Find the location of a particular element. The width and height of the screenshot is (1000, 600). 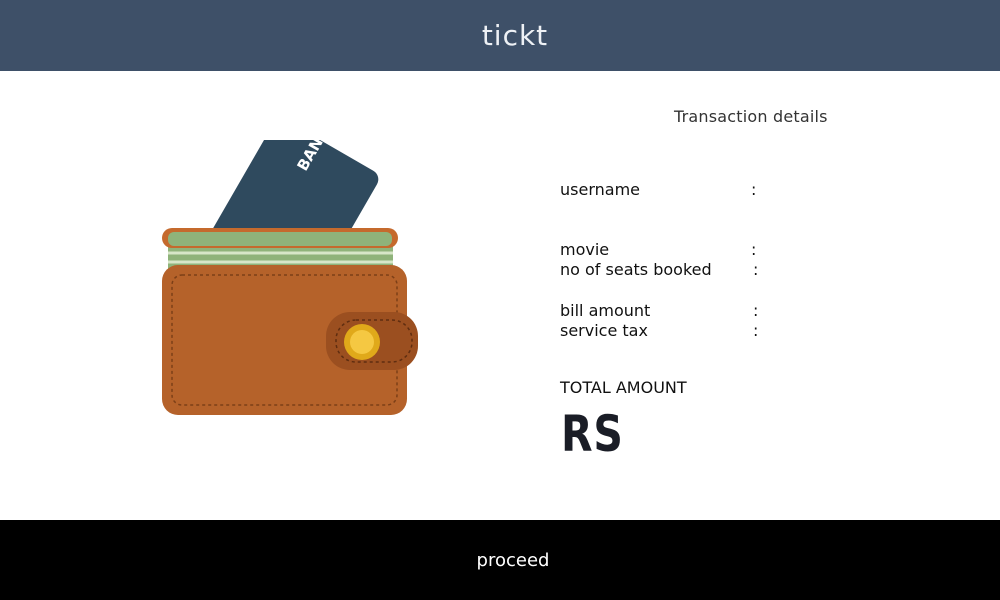

app-title: tickt is located at coordinates (515, 35).